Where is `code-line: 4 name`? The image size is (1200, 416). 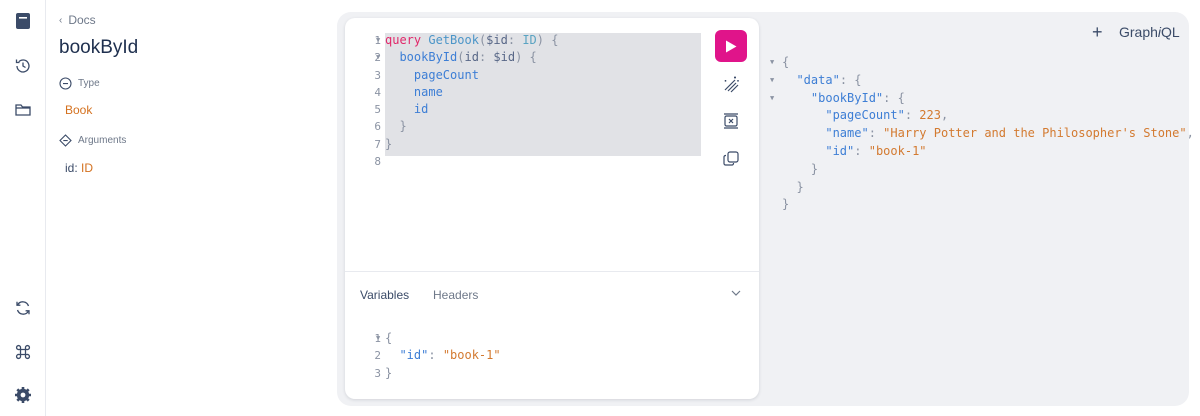
code-line: 4 name is located at coordinates (530, 92).